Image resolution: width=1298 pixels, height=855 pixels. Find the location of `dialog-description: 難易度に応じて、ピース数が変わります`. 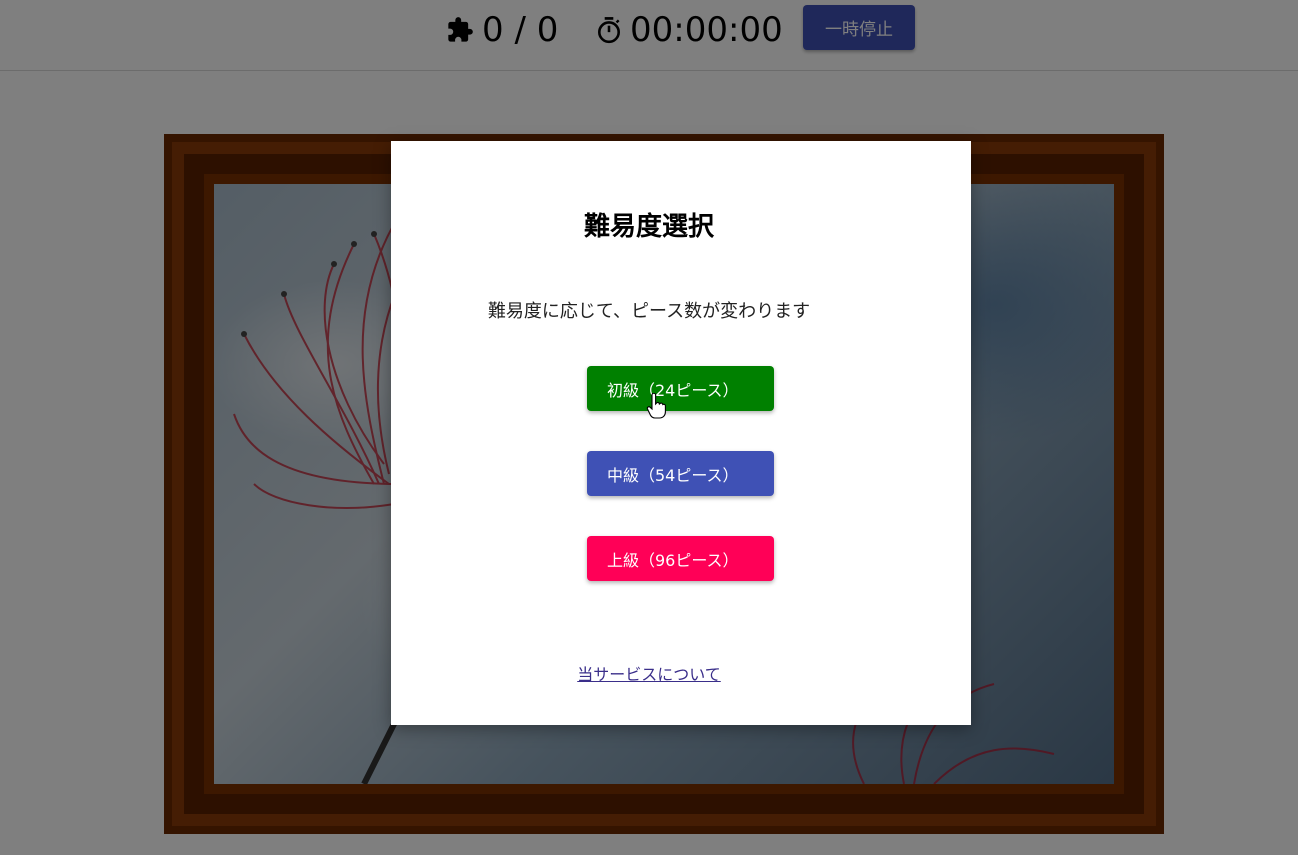

dialog-description: 難易度に応じて、ピース数が変わります is located at coordinates (649, 311).